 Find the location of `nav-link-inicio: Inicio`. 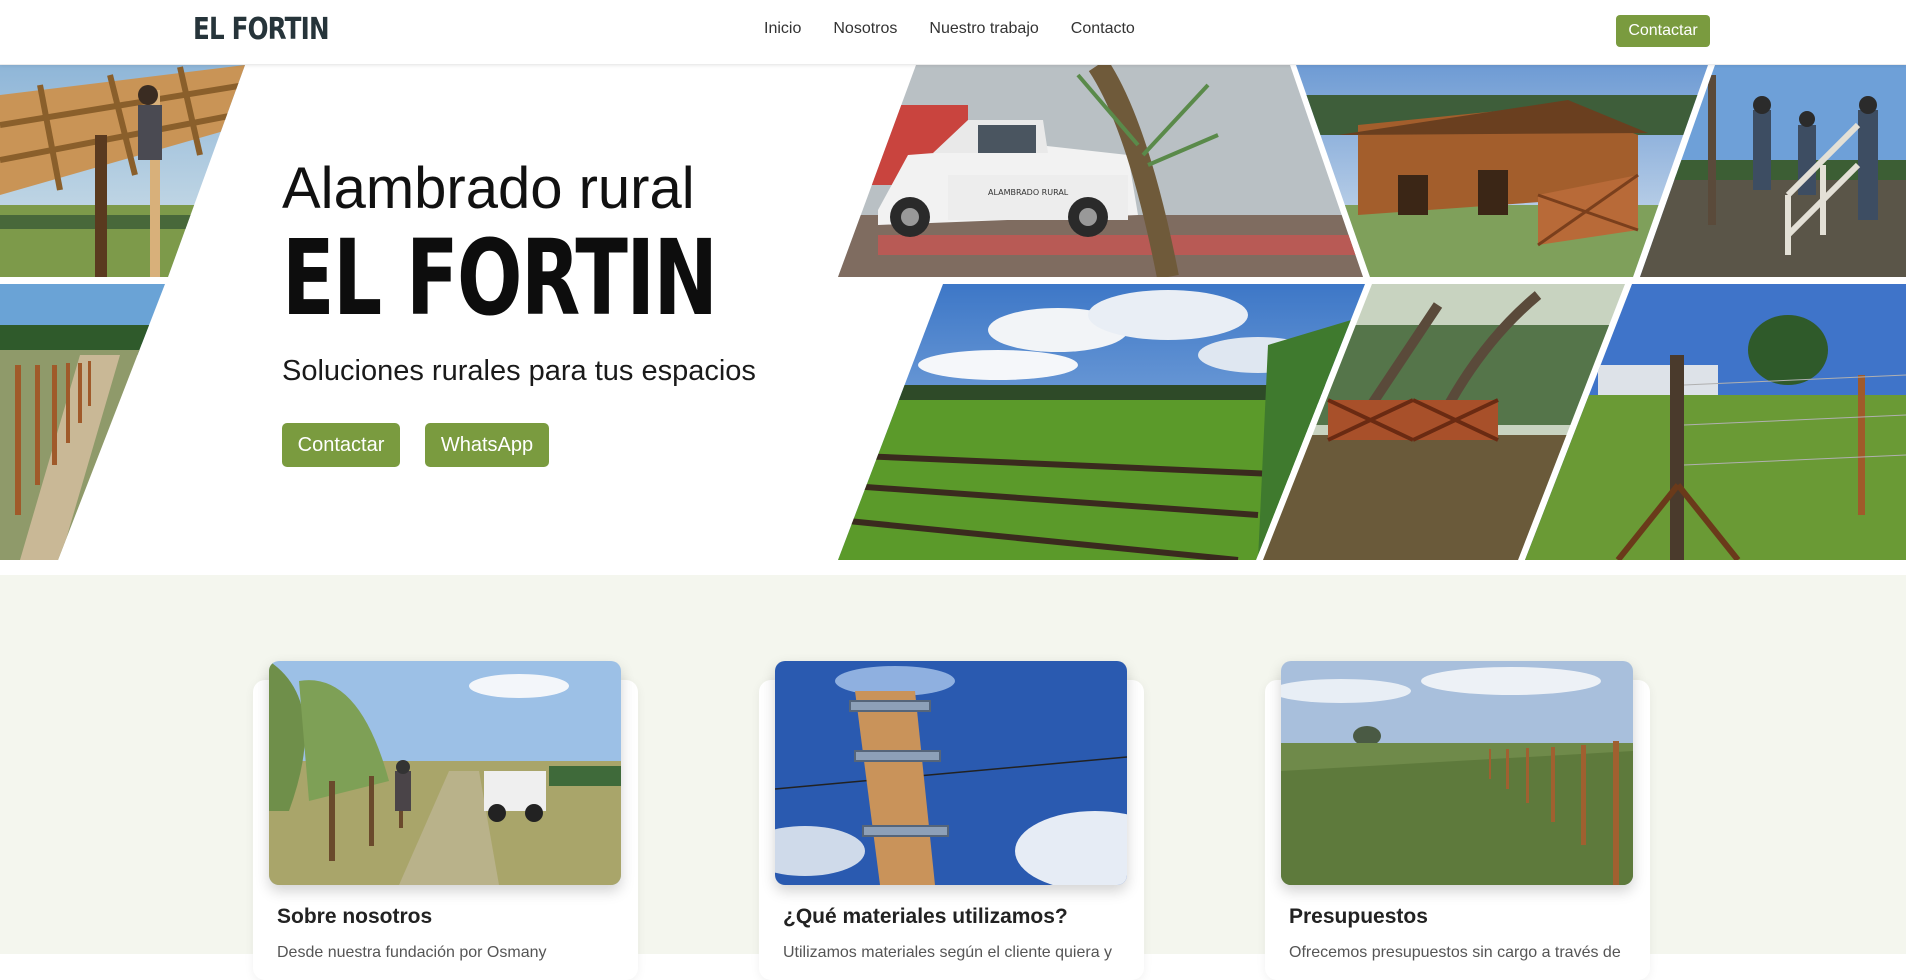

nav-link-inicio: Inicio is located at coordinates (782, 29).